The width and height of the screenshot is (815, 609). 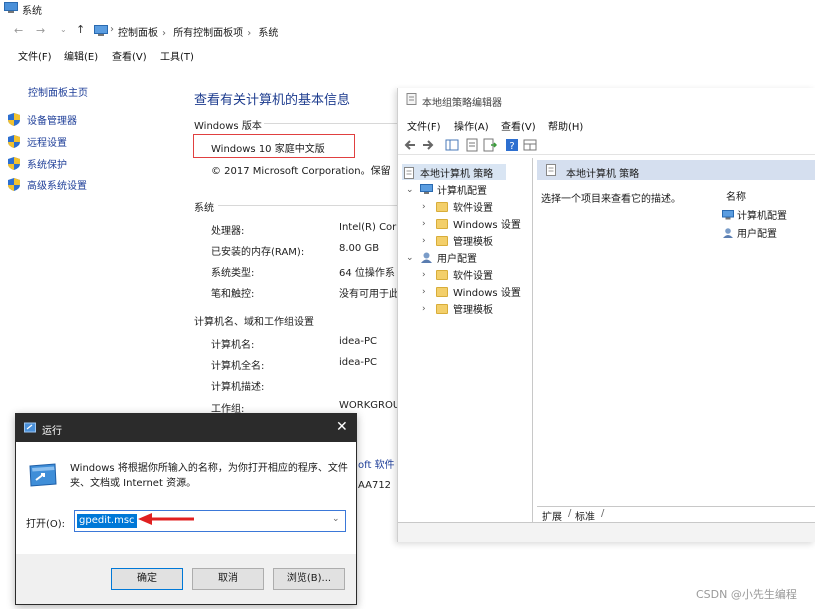 I want to click on help-icon: ?, so click(x=512, y=145).